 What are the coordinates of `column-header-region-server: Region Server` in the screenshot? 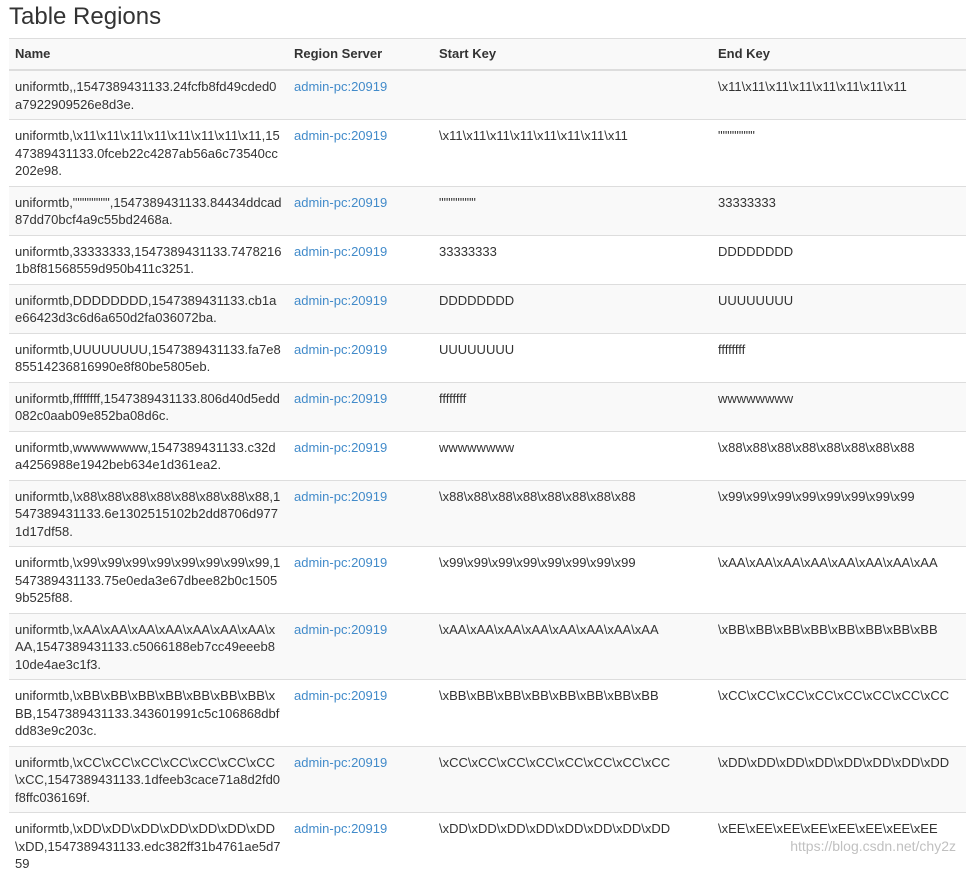 It's located at (360, 54).